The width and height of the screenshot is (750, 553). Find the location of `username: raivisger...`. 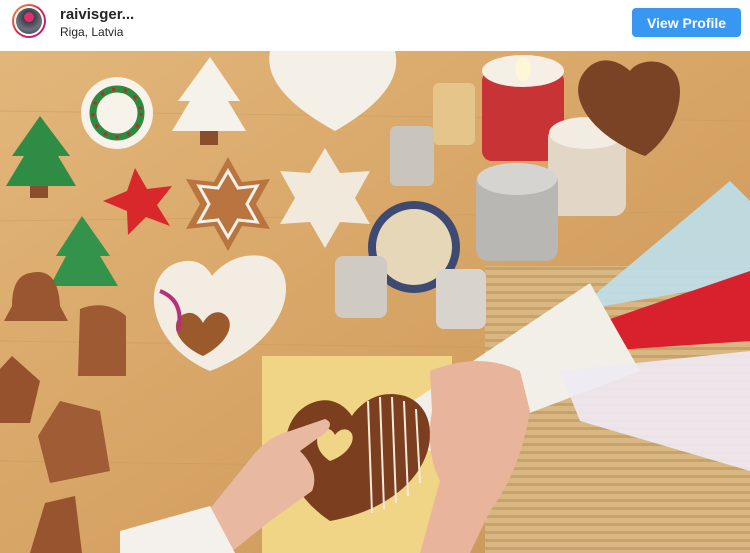

username: raivisger... is located at coordinates (97, 14).